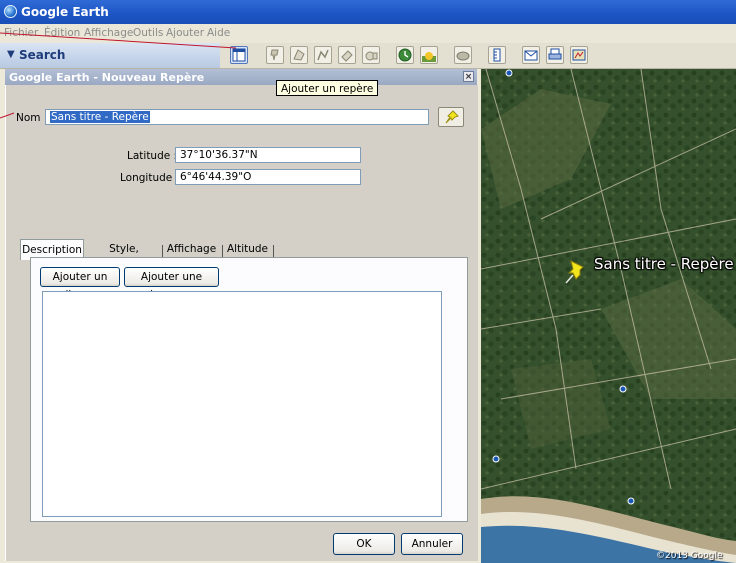 The height and width of the screenshot is (563, 736). What do you see at coordinates (241, 77) in the screenshot?
I see `dialog-title-bar: Google Earth - Nouveau Repère ×` at bounding box center [241, 77].